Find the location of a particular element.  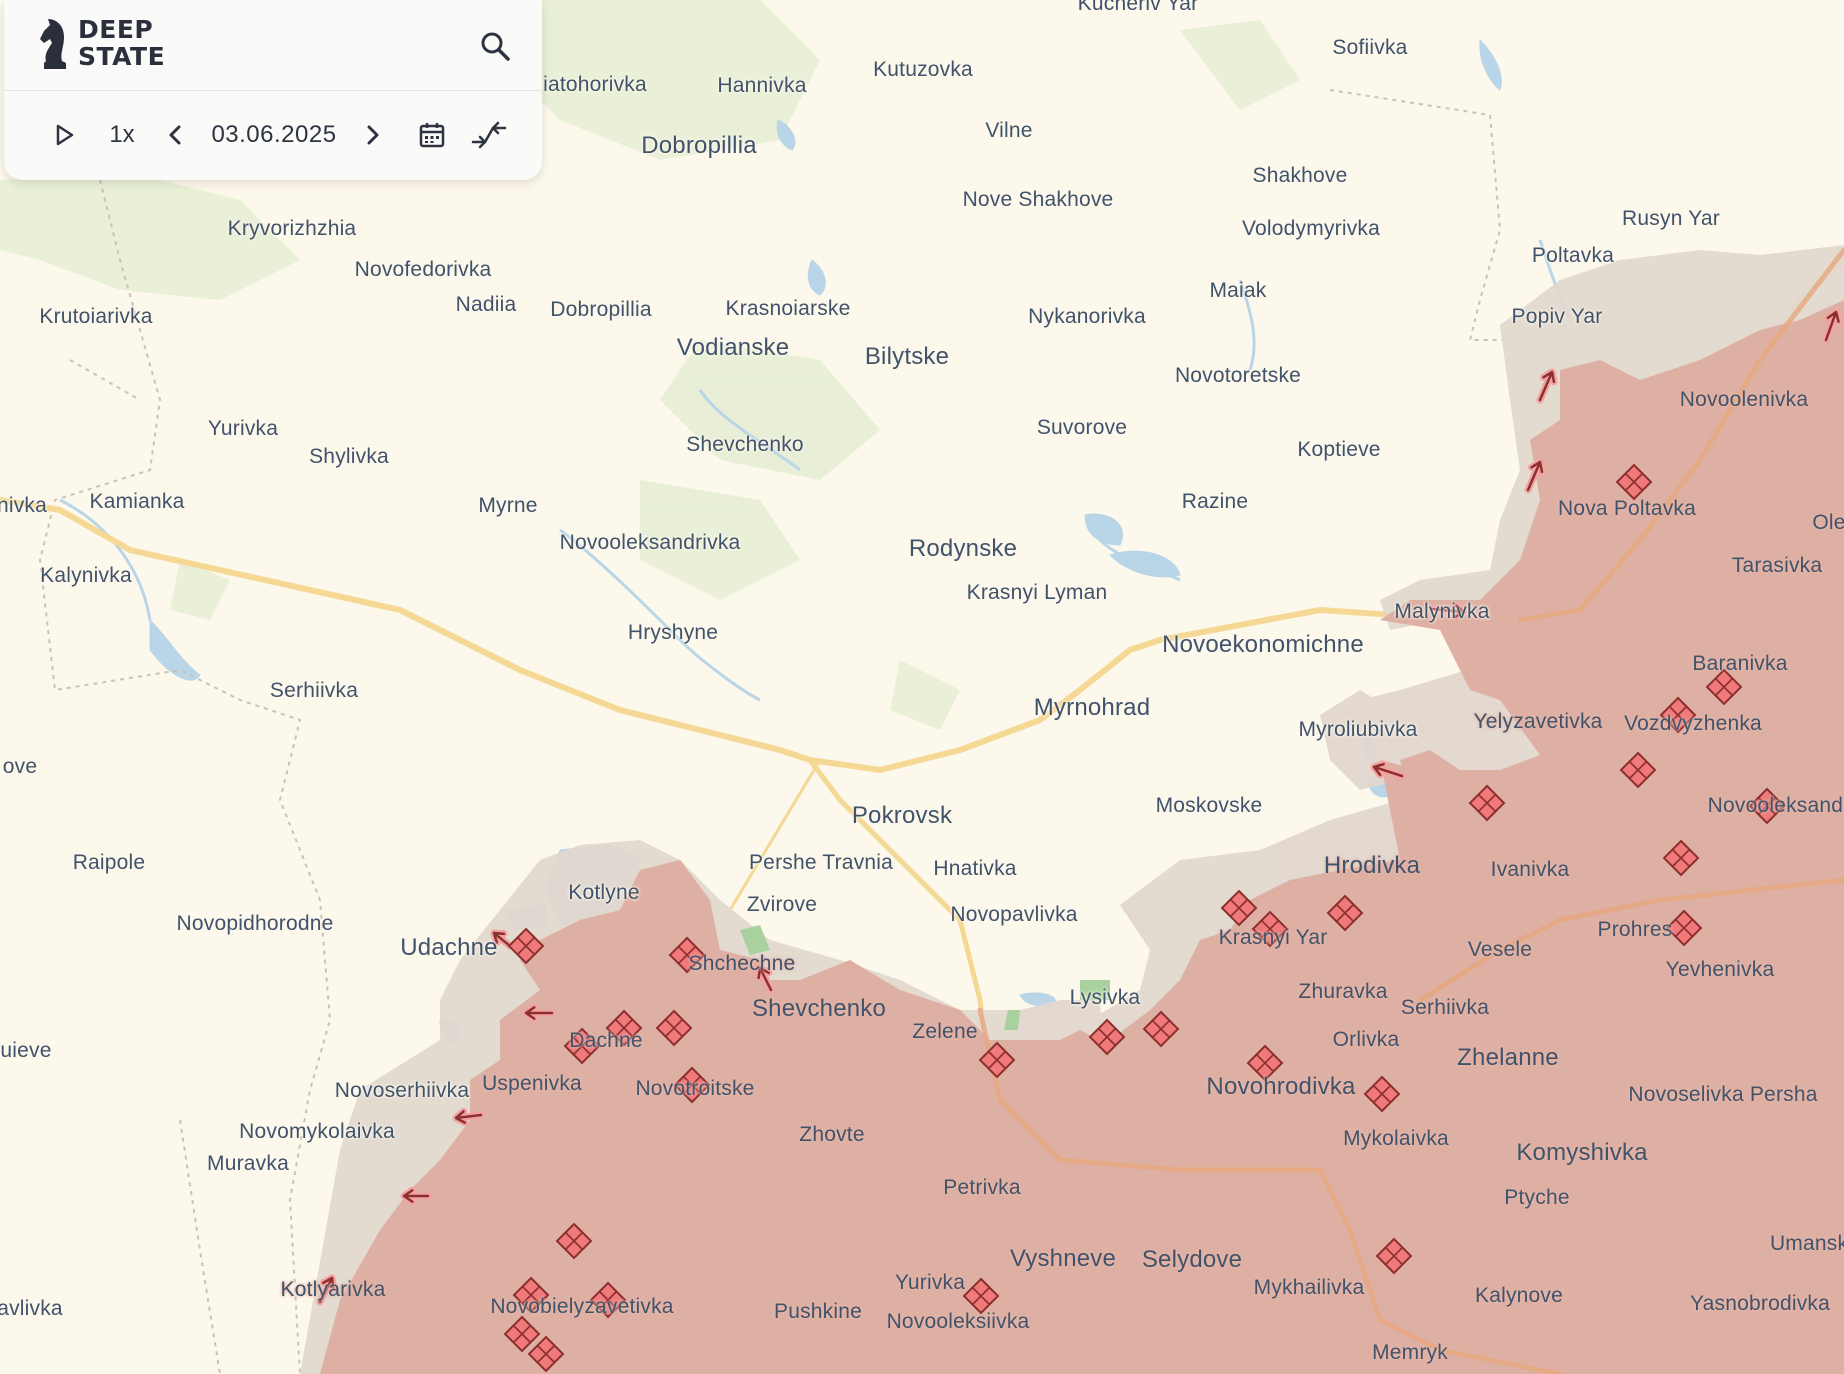

place-label: Shakhove is located at coordinates (1299, 176).